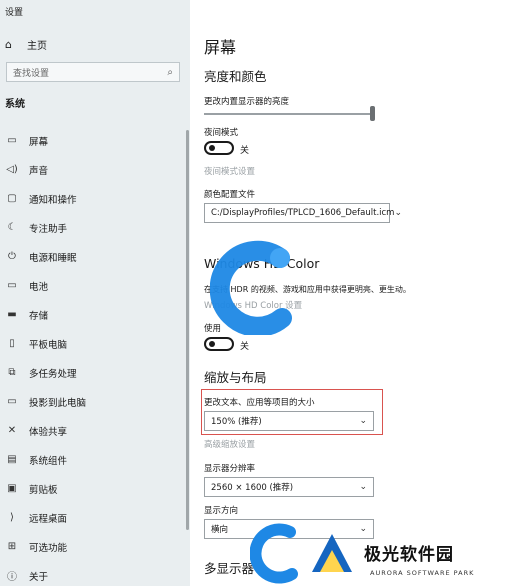 Image resolution: width=505 pixels, height=586 pixels. What do you see at coordinates (236, 422) in the screenshot?
I see `scale-value: 150% (推荐)` at bounding box center [236, 422].